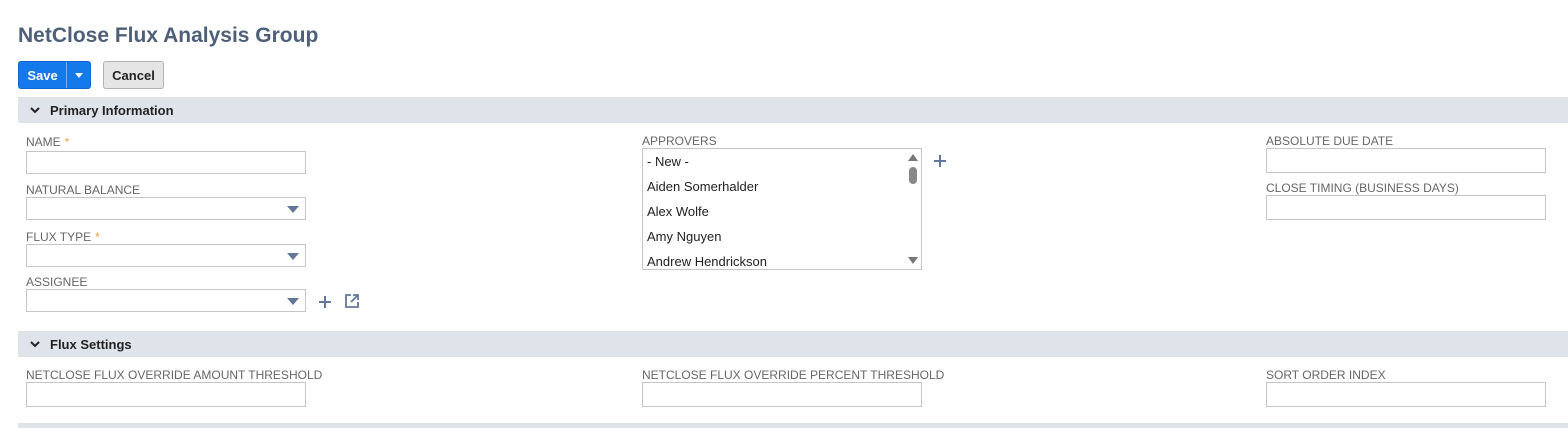 The width and height of the screenshot is (1568, 428). Describe the element at coordinates (174, 375) in the screenshot. I see `amount-threshold-label: NETCLOSE FLUX OVERRIDE AMOUNT THRESHOLD` at that location.